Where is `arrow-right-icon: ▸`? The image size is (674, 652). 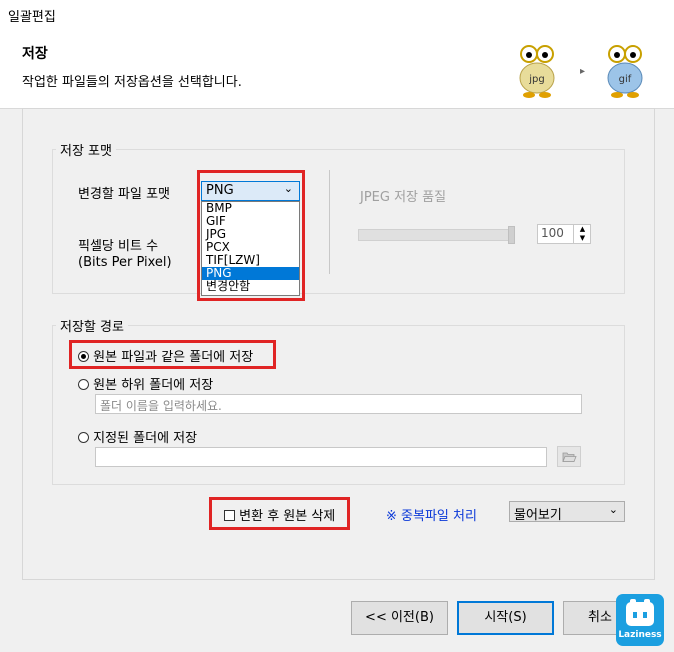 arrow-right-icon: ▸ is located at coordinates (583, 71).